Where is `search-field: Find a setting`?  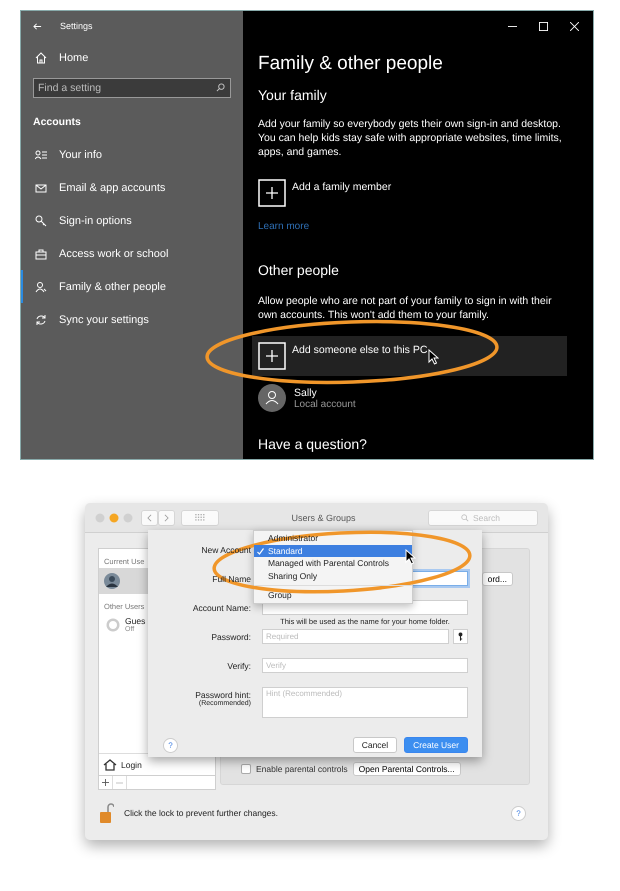
search-field: Find a setting is located at coordinates (132, 88).